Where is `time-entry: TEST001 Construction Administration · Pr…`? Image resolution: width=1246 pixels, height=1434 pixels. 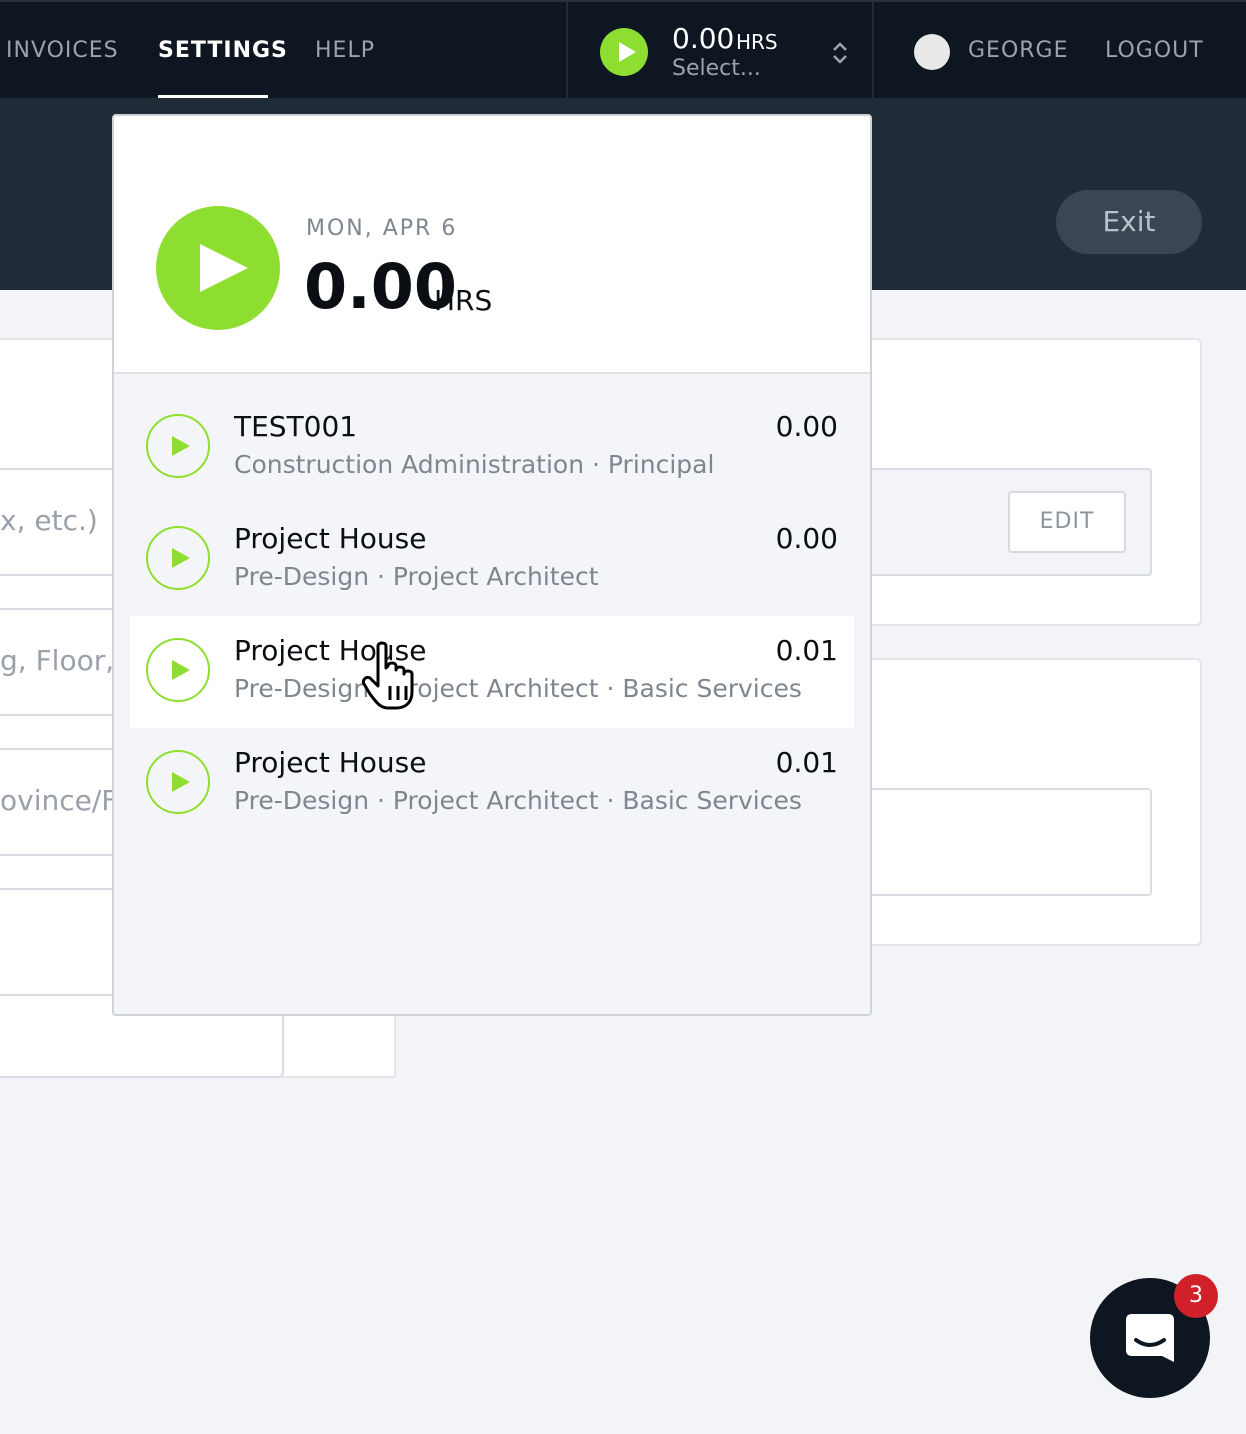 time-entry: TEST001 Construction Administration · Pr… is located at coordinates (492, 448).